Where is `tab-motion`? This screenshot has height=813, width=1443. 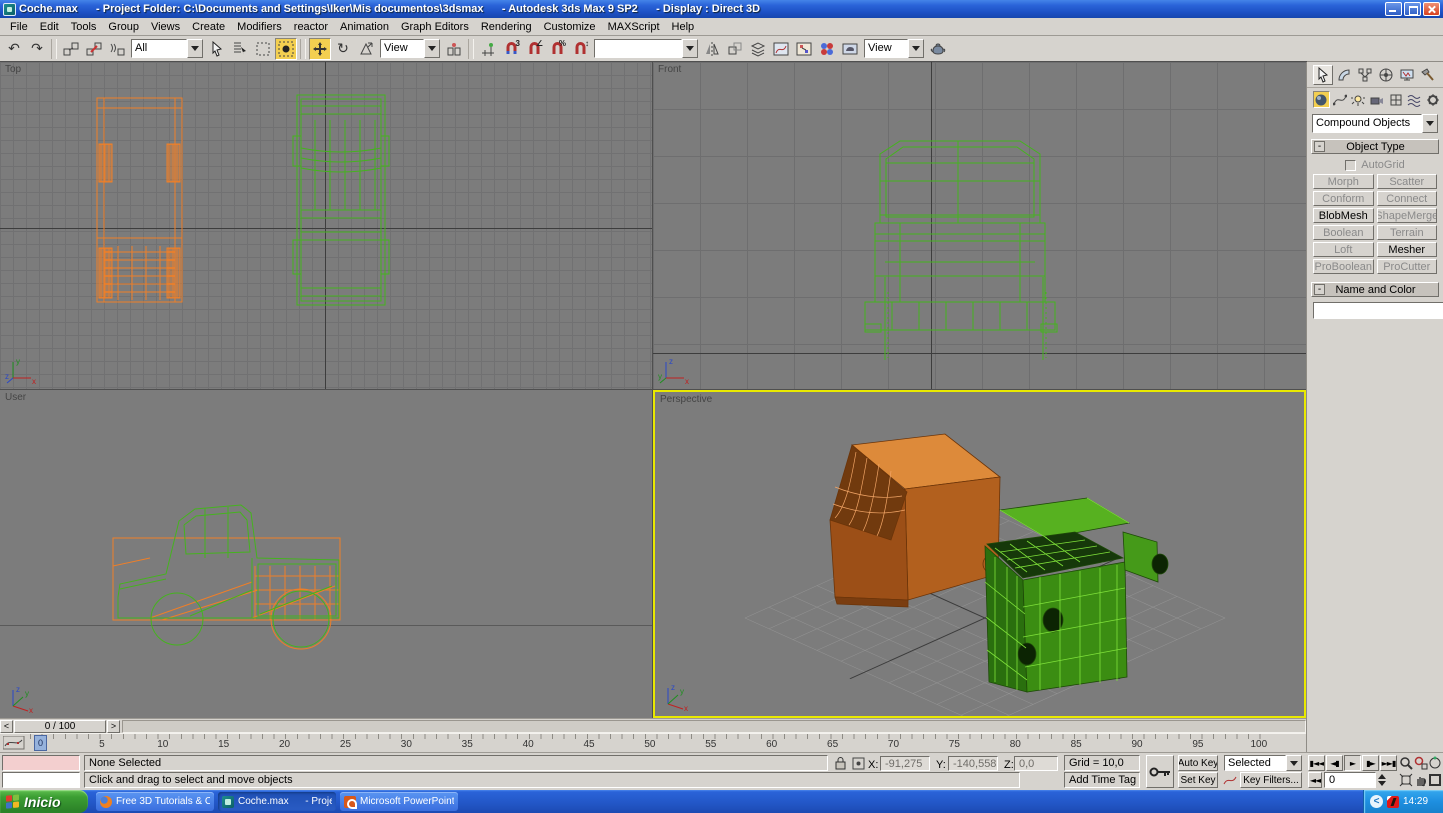 tab-motion is located at coordinates (1386, 75).